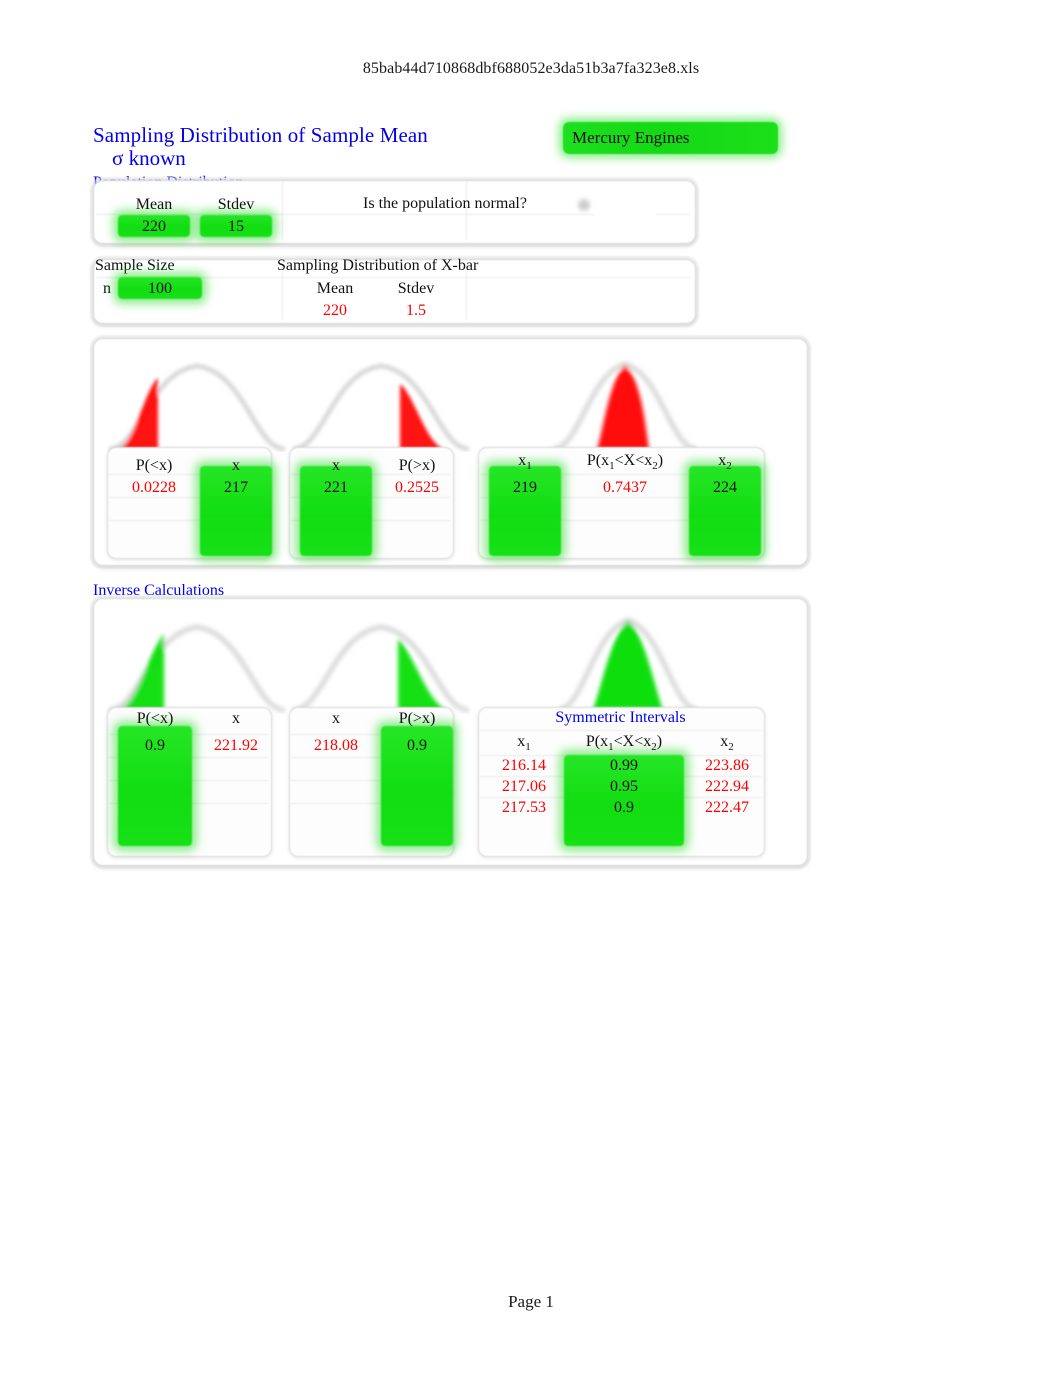 This screenshot has width=1062, height=1377. Describe the element at coordinates (624, 766) in the screenshot. I see `symmetric-row-prob: 0.99` at that location.